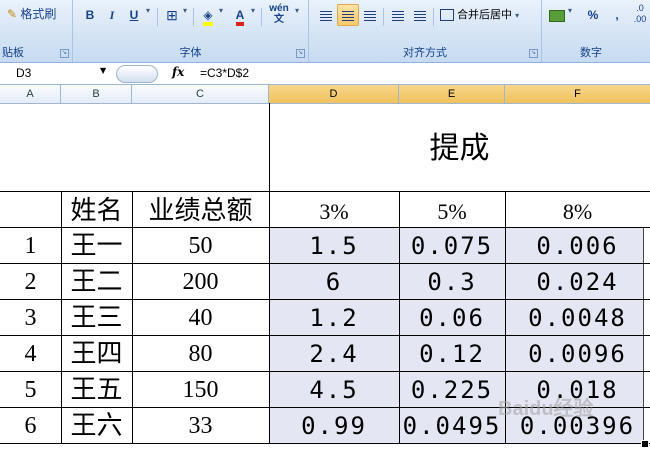  Describe the element at coordinates (224, 73) in the screenshot. I see `formula-input: =C3*D$2` at that location.